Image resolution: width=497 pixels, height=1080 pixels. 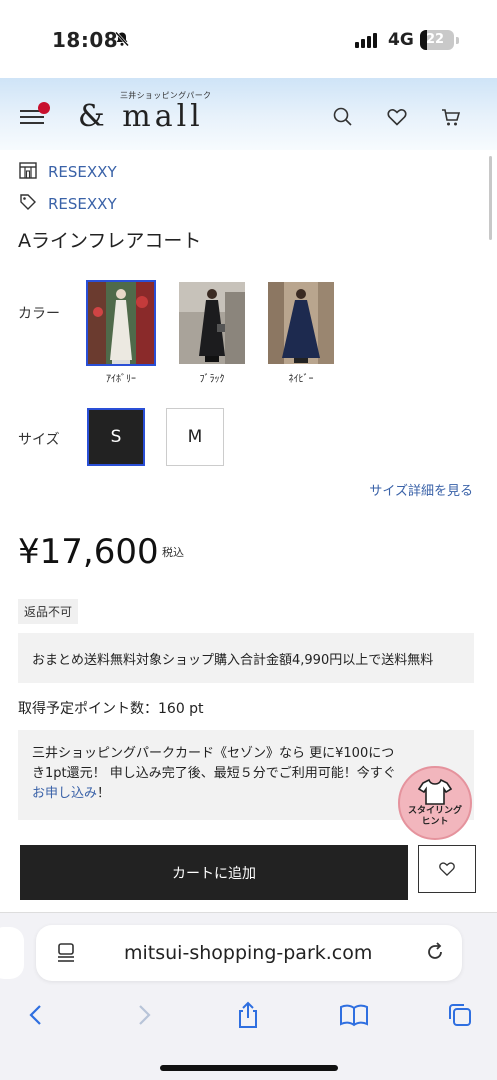 I want to click on styling-hint-line1: スタイリング, so click(x=434, y=811).